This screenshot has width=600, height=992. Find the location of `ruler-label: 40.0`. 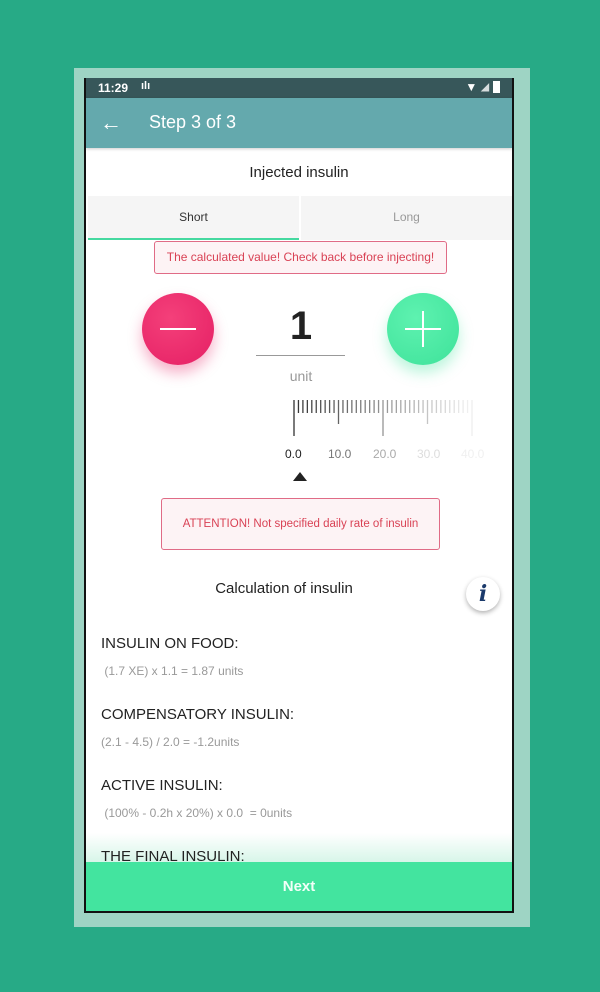

ruler-label: 40.0 is located at coordinates (473, 454).